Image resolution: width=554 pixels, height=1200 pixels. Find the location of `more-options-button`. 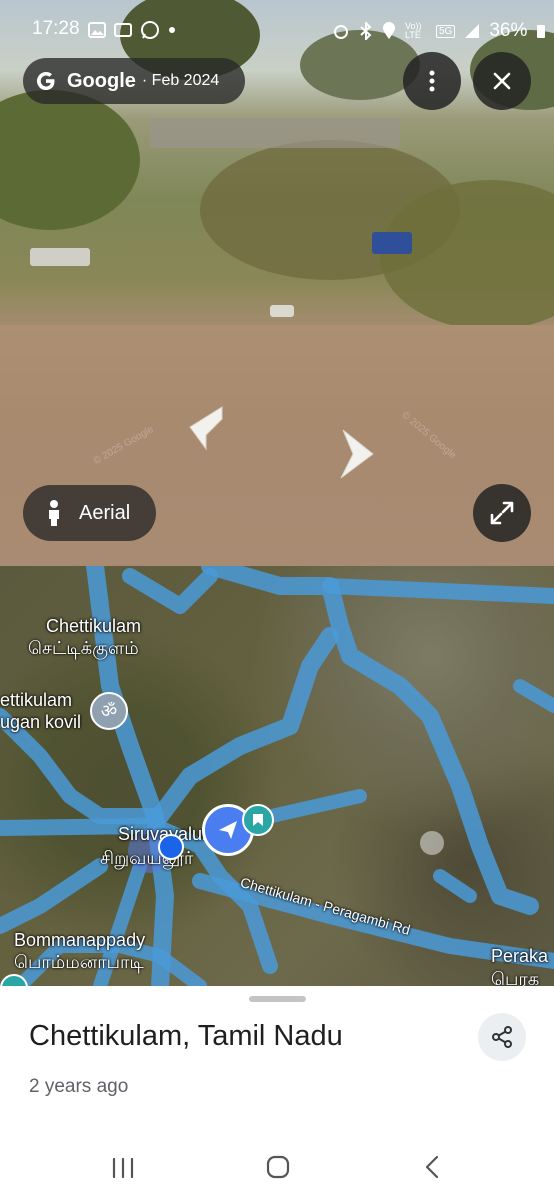

more-options-button is located at coordinates (432, 81).